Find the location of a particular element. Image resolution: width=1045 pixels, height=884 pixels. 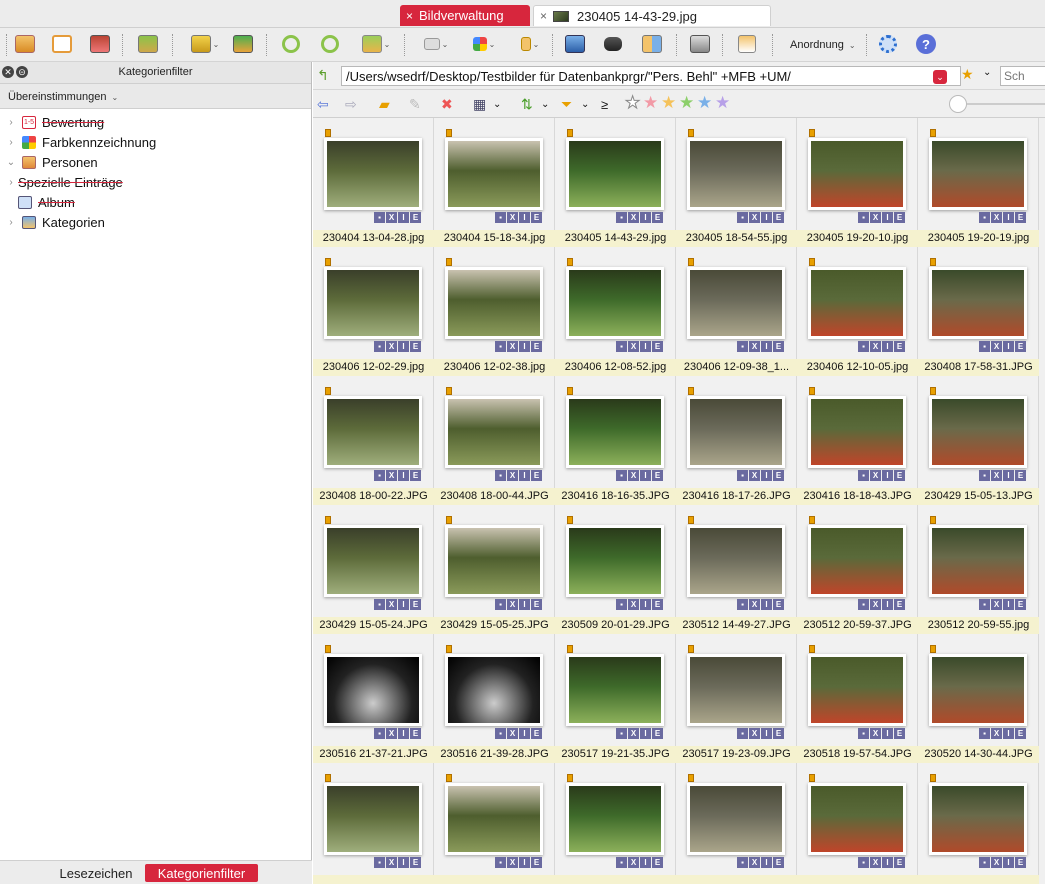

new-folder-icon: ▰ is located at coordinates (384, 104).